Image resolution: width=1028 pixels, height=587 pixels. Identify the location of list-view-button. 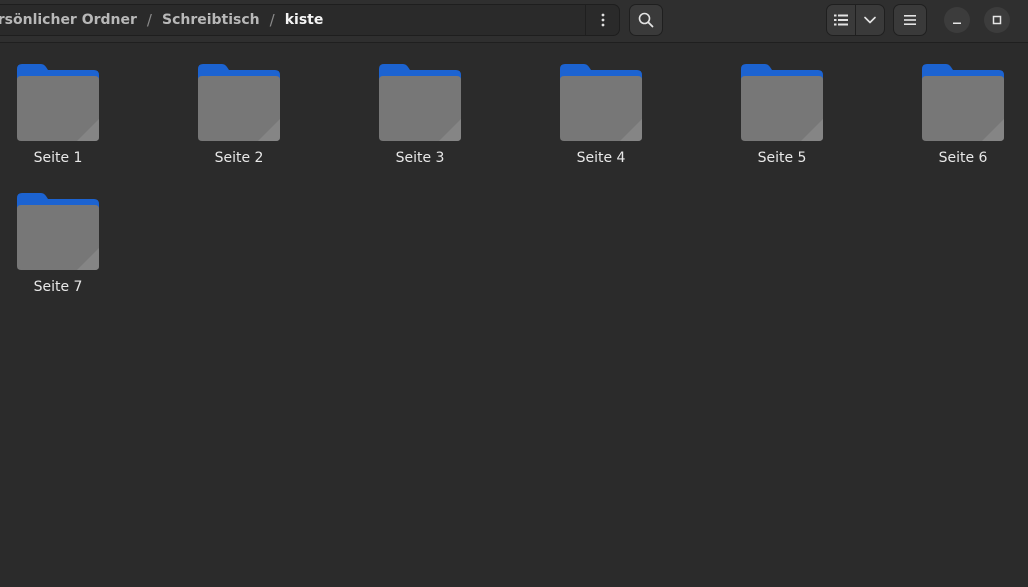
(841, 20).